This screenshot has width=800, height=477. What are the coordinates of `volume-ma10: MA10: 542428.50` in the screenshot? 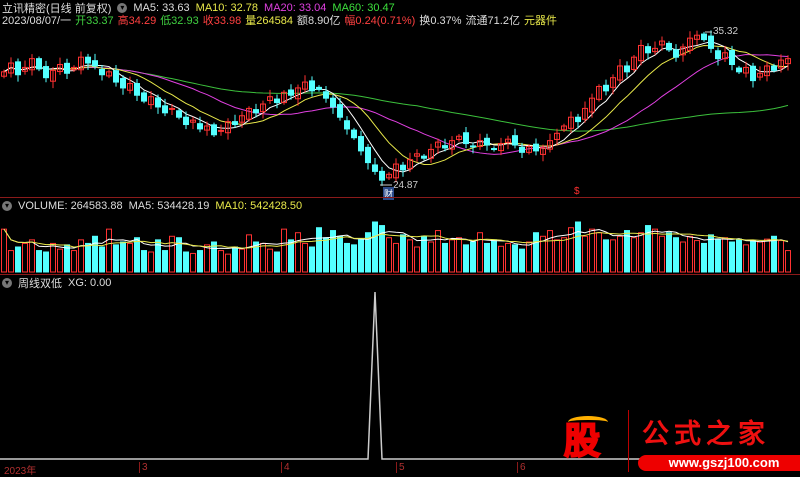 It's located at (259, 205).